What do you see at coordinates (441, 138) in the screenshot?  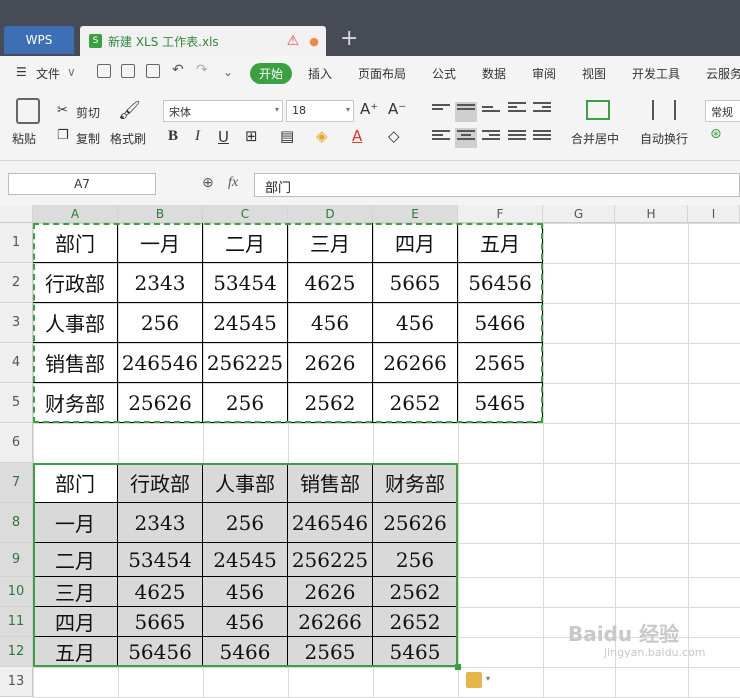 I see `align-left-icon` at bounding box center [441, 138].